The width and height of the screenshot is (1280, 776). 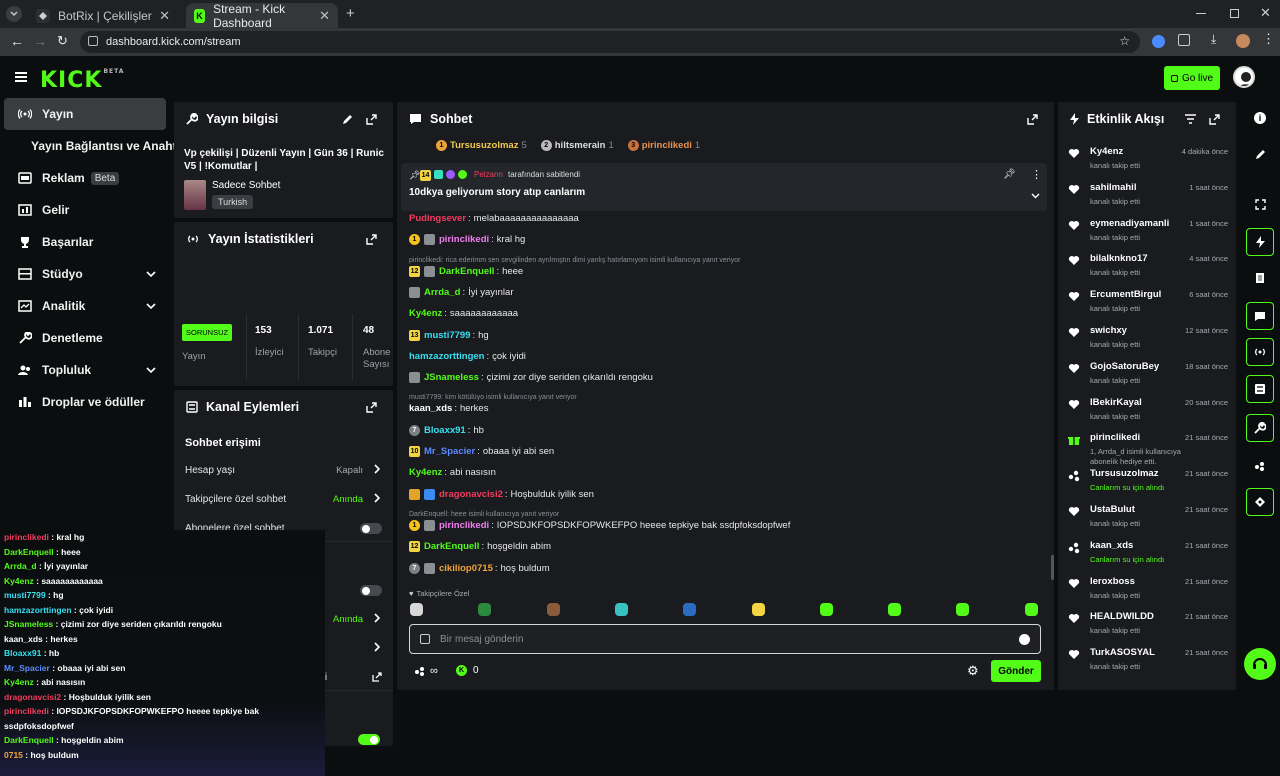 What do you see at coordinates (577, 145) in the screenshot?
I see `gifter-2: 2 hiltsmerain 1` at bounding box center [577, 145].